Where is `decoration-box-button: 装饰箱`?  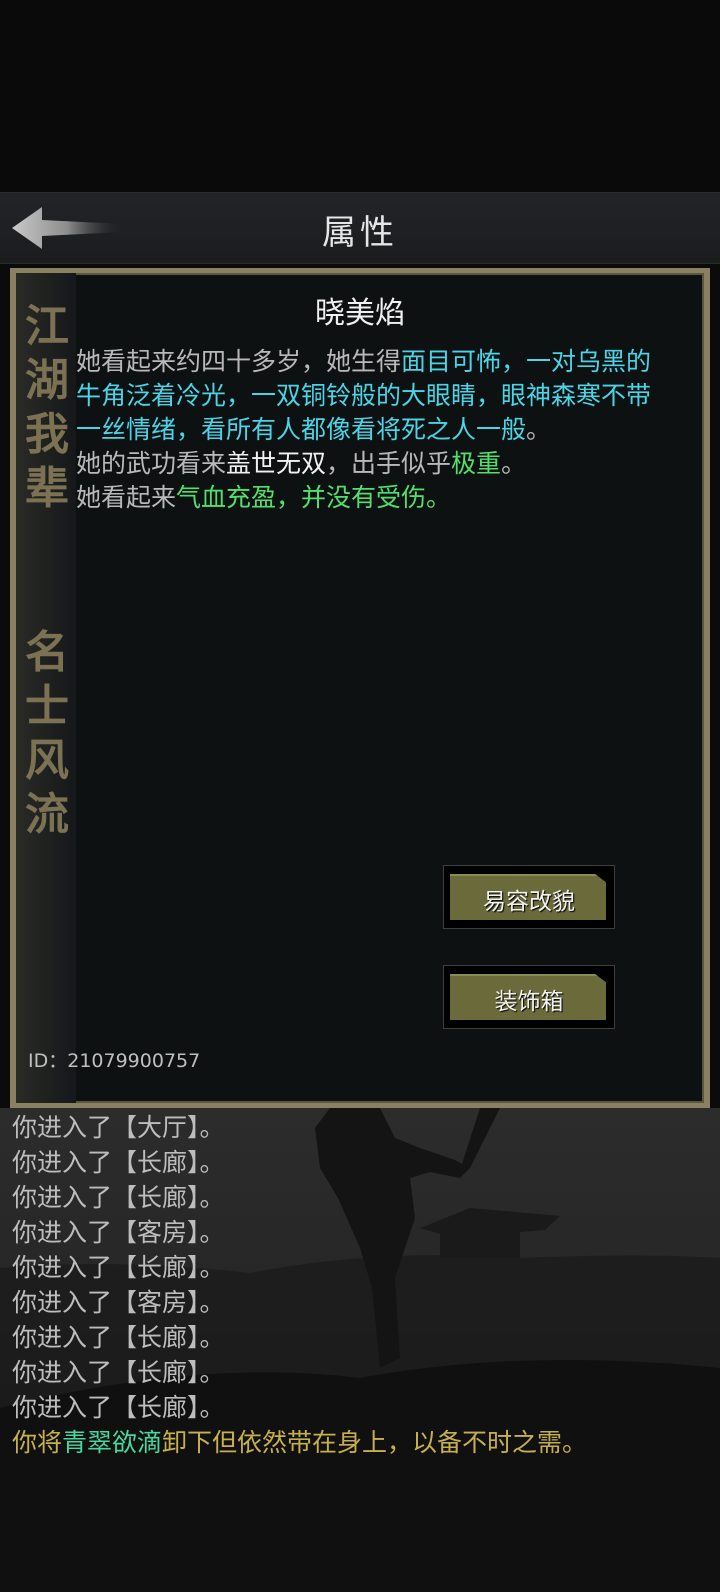 decoration-box-button: 装饰箱 is located at coordinates (529, 997).